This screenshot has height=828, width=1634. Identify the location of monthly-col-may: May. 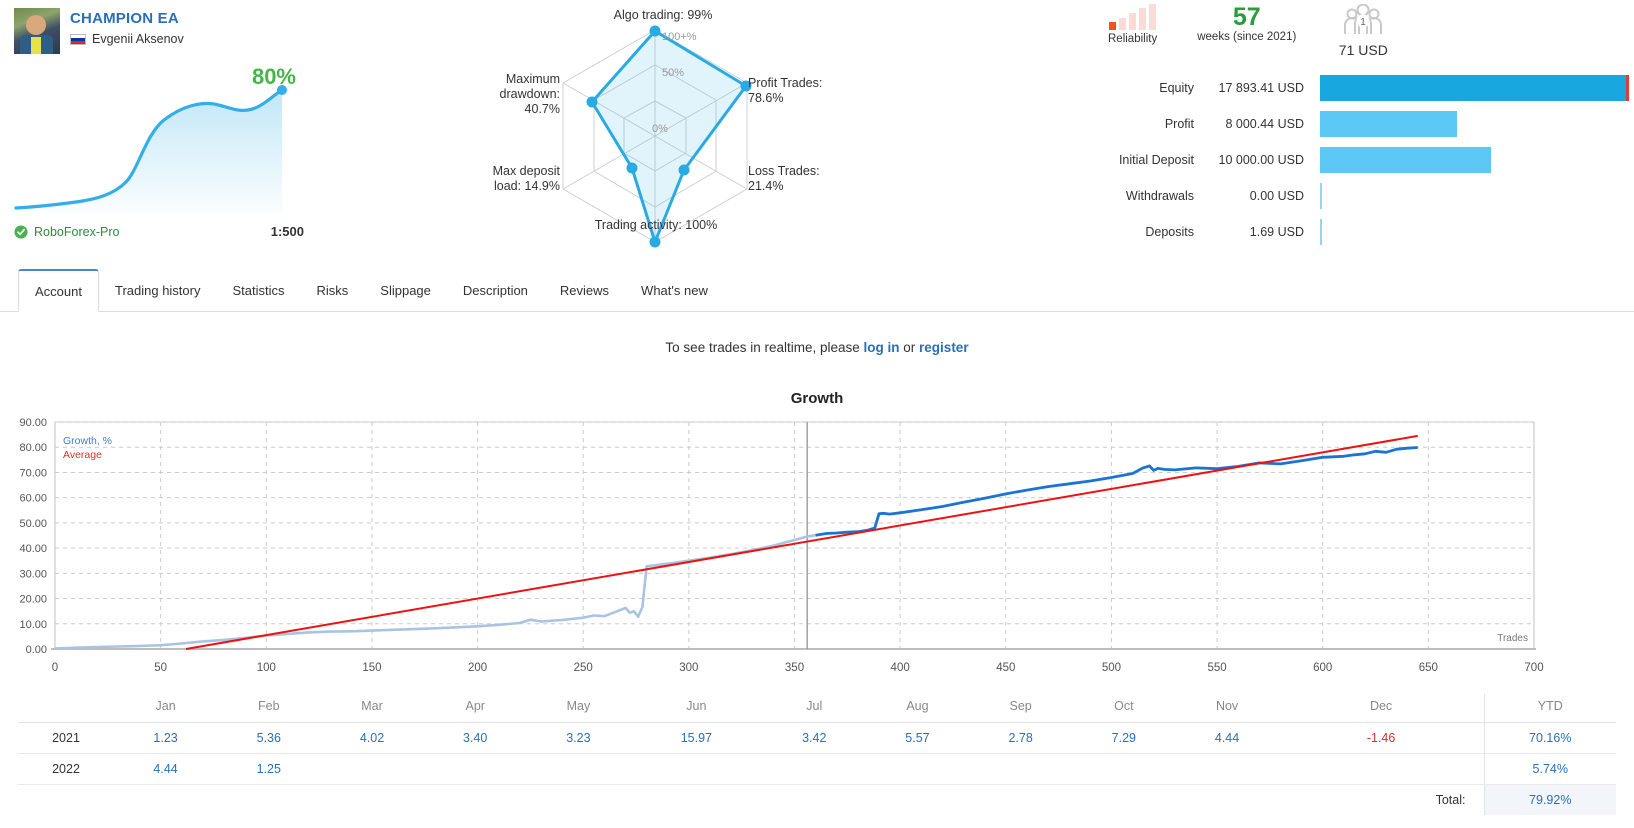
(578, 708).